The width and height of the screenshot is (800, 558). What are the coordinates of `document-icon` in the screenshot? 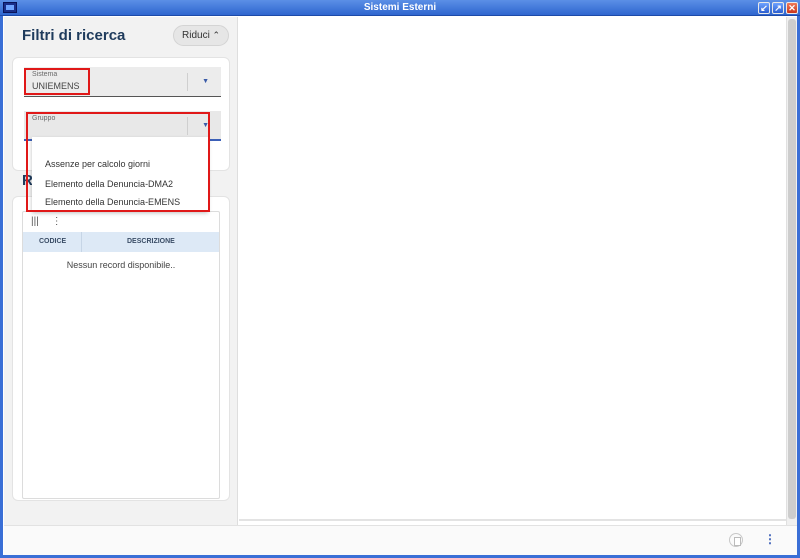 It's located at (736, 540).